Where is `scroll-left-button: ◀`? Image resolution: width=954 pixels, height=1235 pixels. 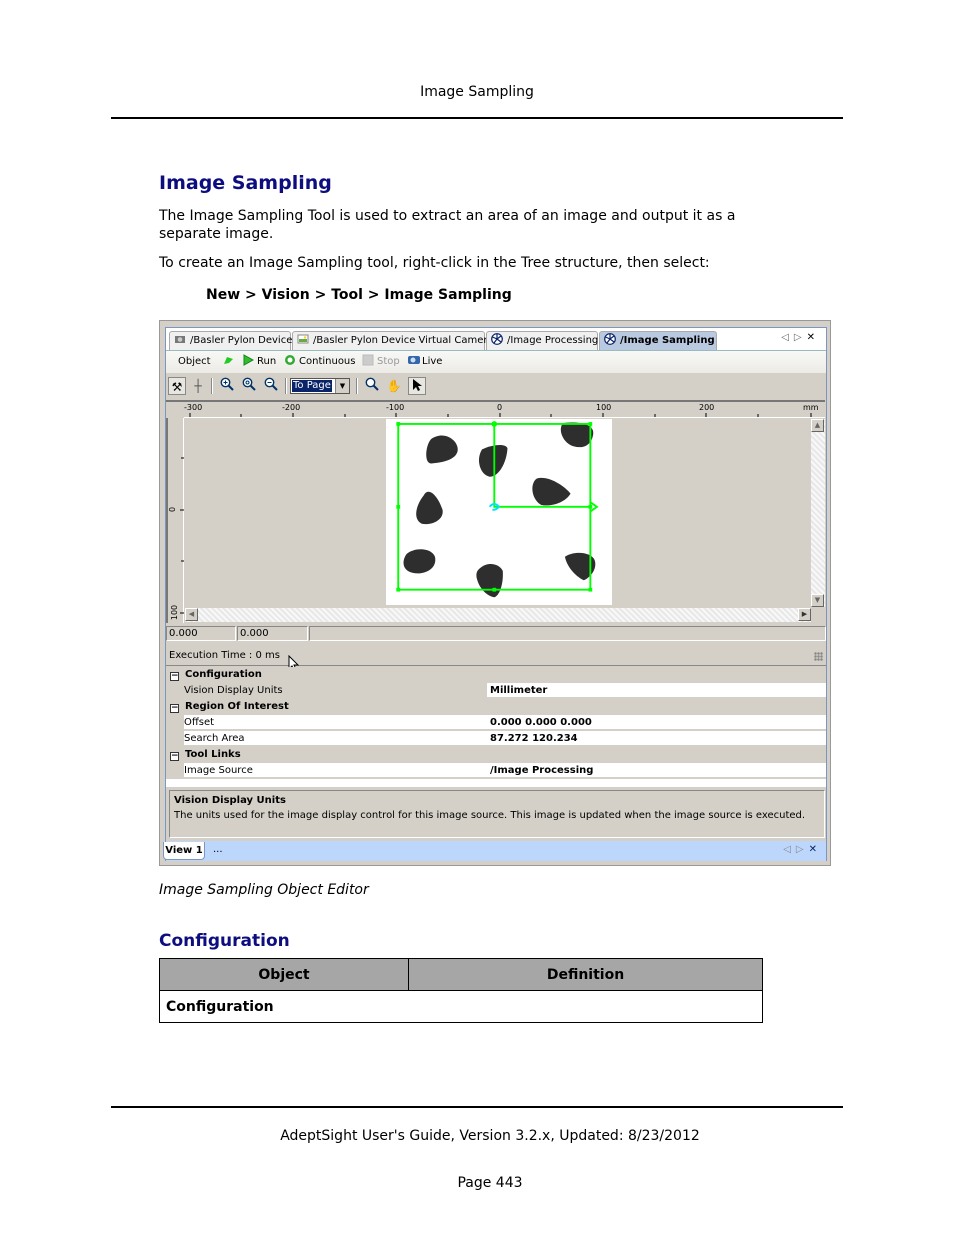 scroll-left-button: ◀ is located at coordinates (191, 614).